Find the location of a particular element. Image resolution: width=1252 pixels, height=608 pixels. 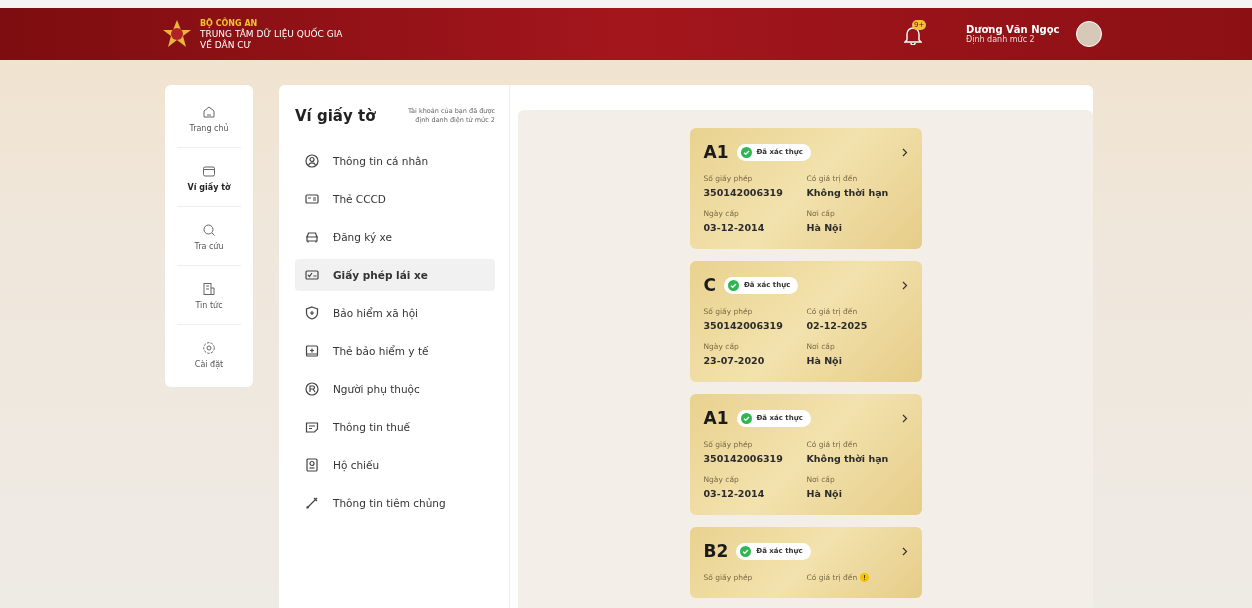

id-card-icon is located at coordinates (312, 199).